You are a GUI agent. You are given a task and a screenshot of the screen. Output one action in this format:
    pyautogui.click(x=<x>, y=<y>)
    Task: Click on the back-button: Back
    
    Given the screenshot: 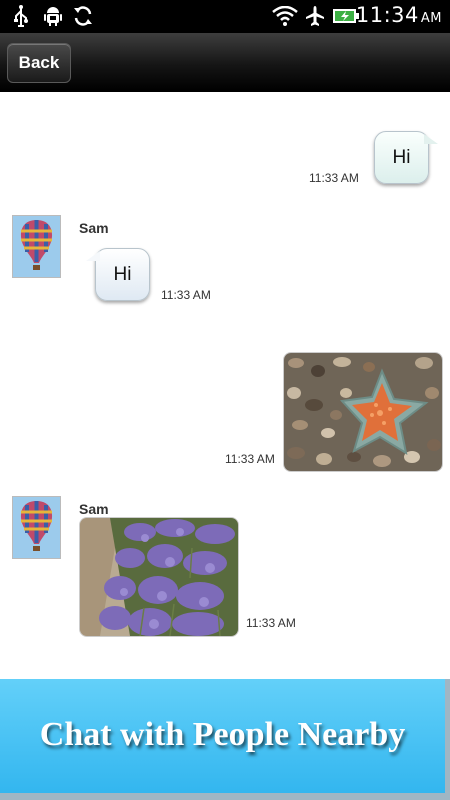 What is the action you would take?
    pyautogui.click(x=39, y=63)
    